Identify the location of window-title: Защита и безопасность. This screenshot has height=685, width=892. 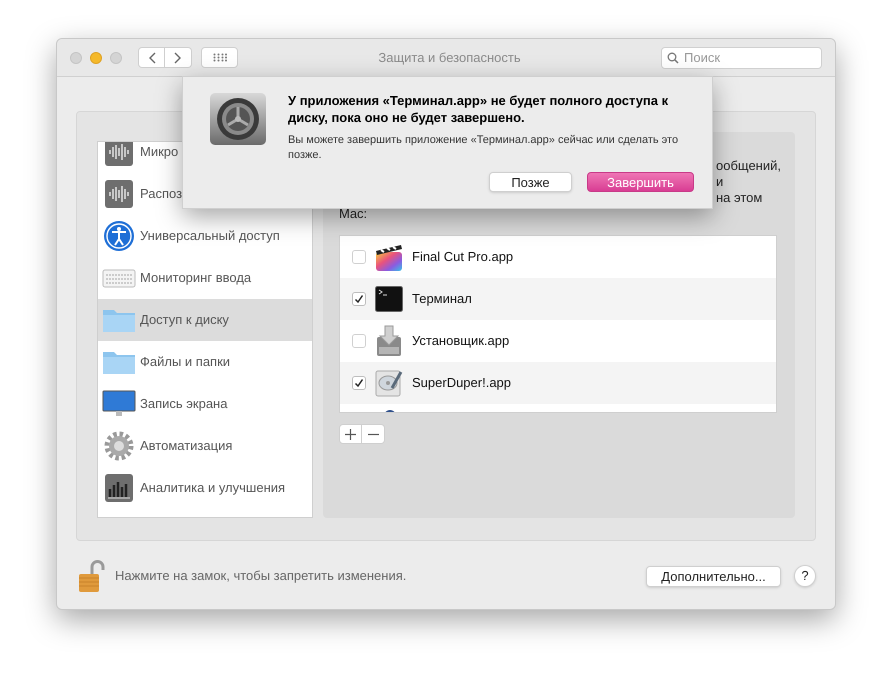
(449, 57).